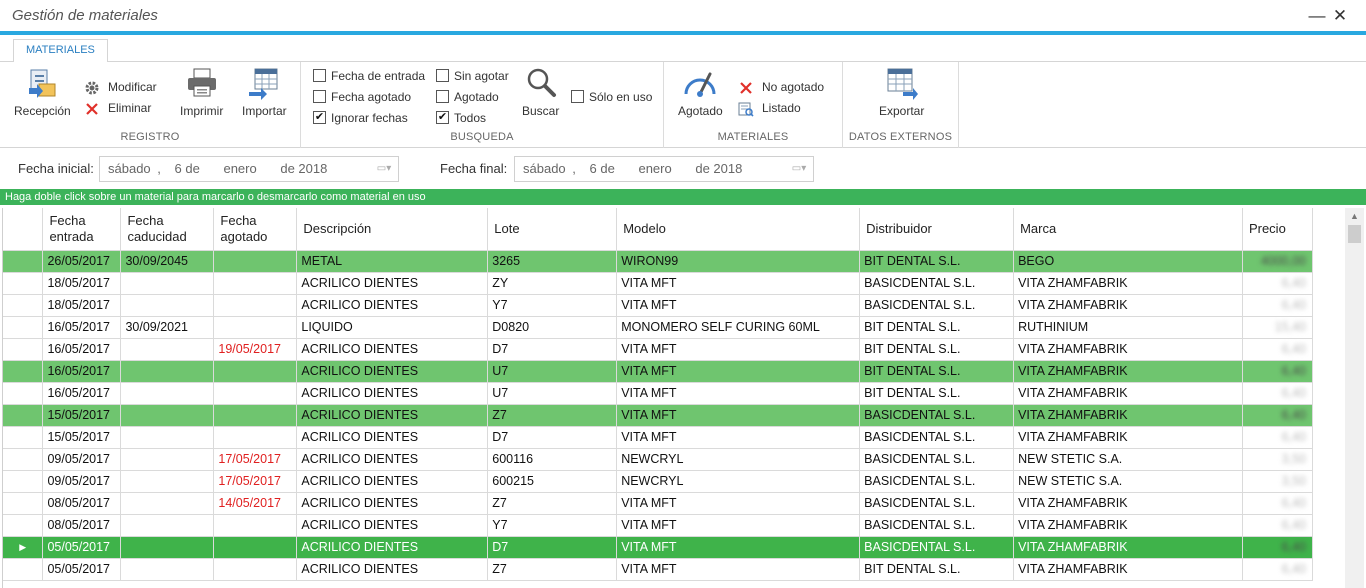 Image resolution: width=1366 pixels, height=588 pixels. What do you see at coordinates (1317, 16) in the screenshot?
I see `minimize-button: —` at bounding box center [1317, 16].